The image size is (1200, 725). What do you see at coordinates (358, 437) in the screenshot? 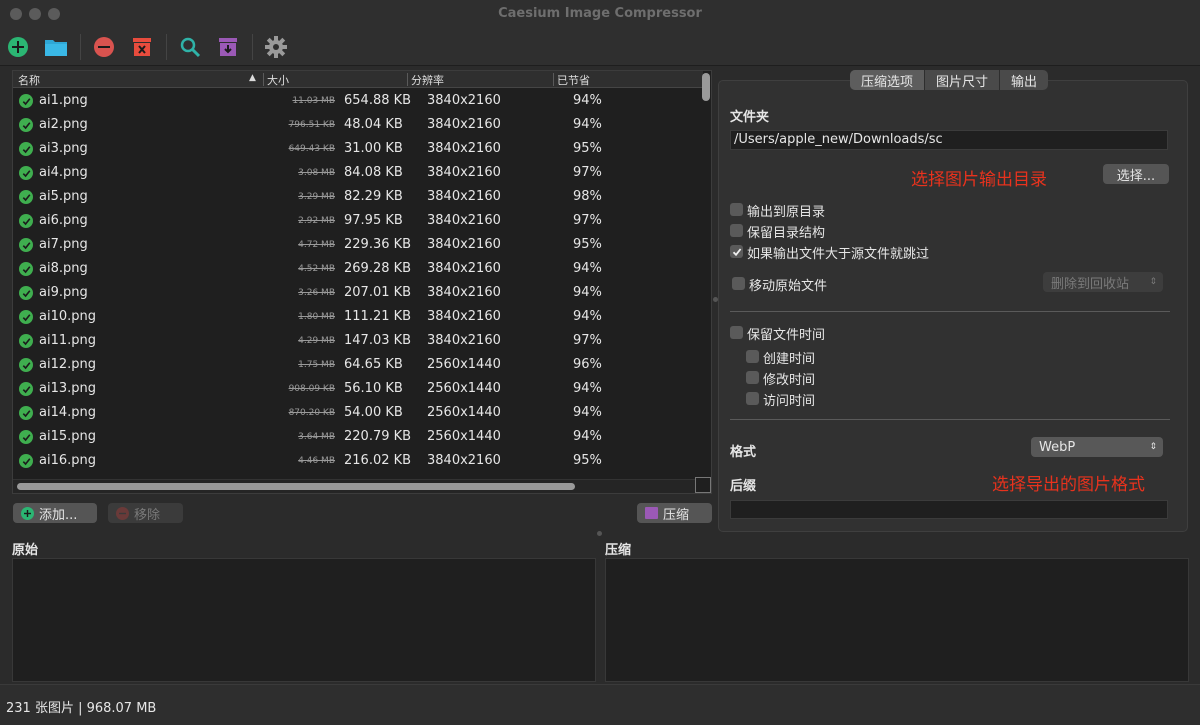
I see `table-row: ai15.png 3.64 MB 220.79 KB 2560x1440 94%` at bounding box center [358, 437].